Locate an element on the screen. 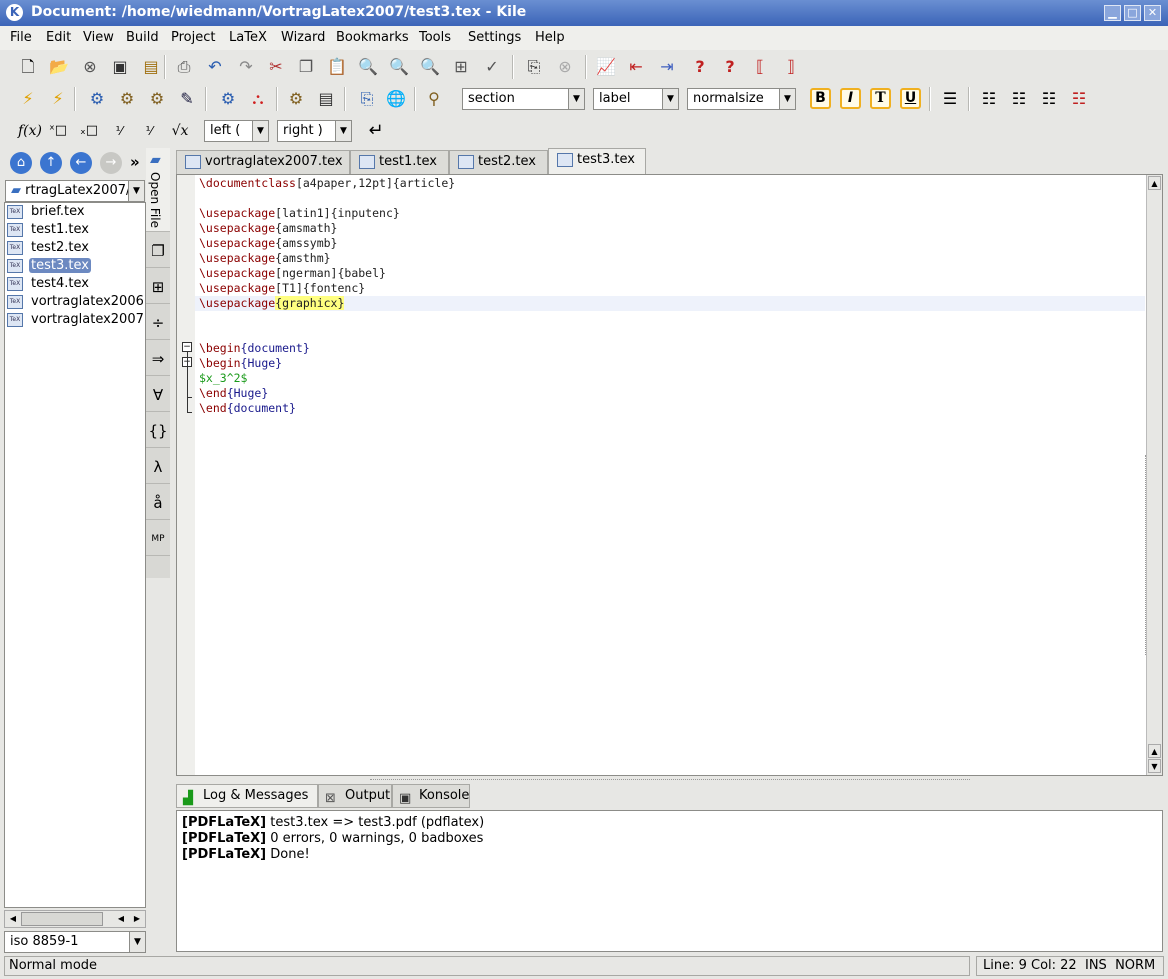  underline-button: U is located at coordinates (910, 98).